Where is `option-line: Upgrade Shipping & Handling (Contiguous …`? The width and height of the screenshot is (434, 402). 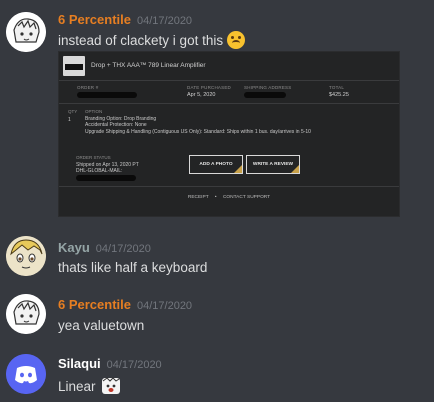 option-line: Upgrade Shipping & Handling (Contiguous … is located at coordinates (198, 131).